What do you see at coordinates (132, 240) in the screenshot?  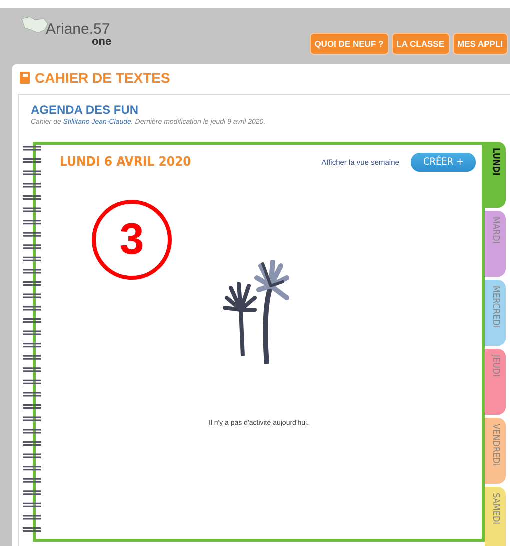 I see `step-number-annotation: 3` at bounding box center [132, 240].